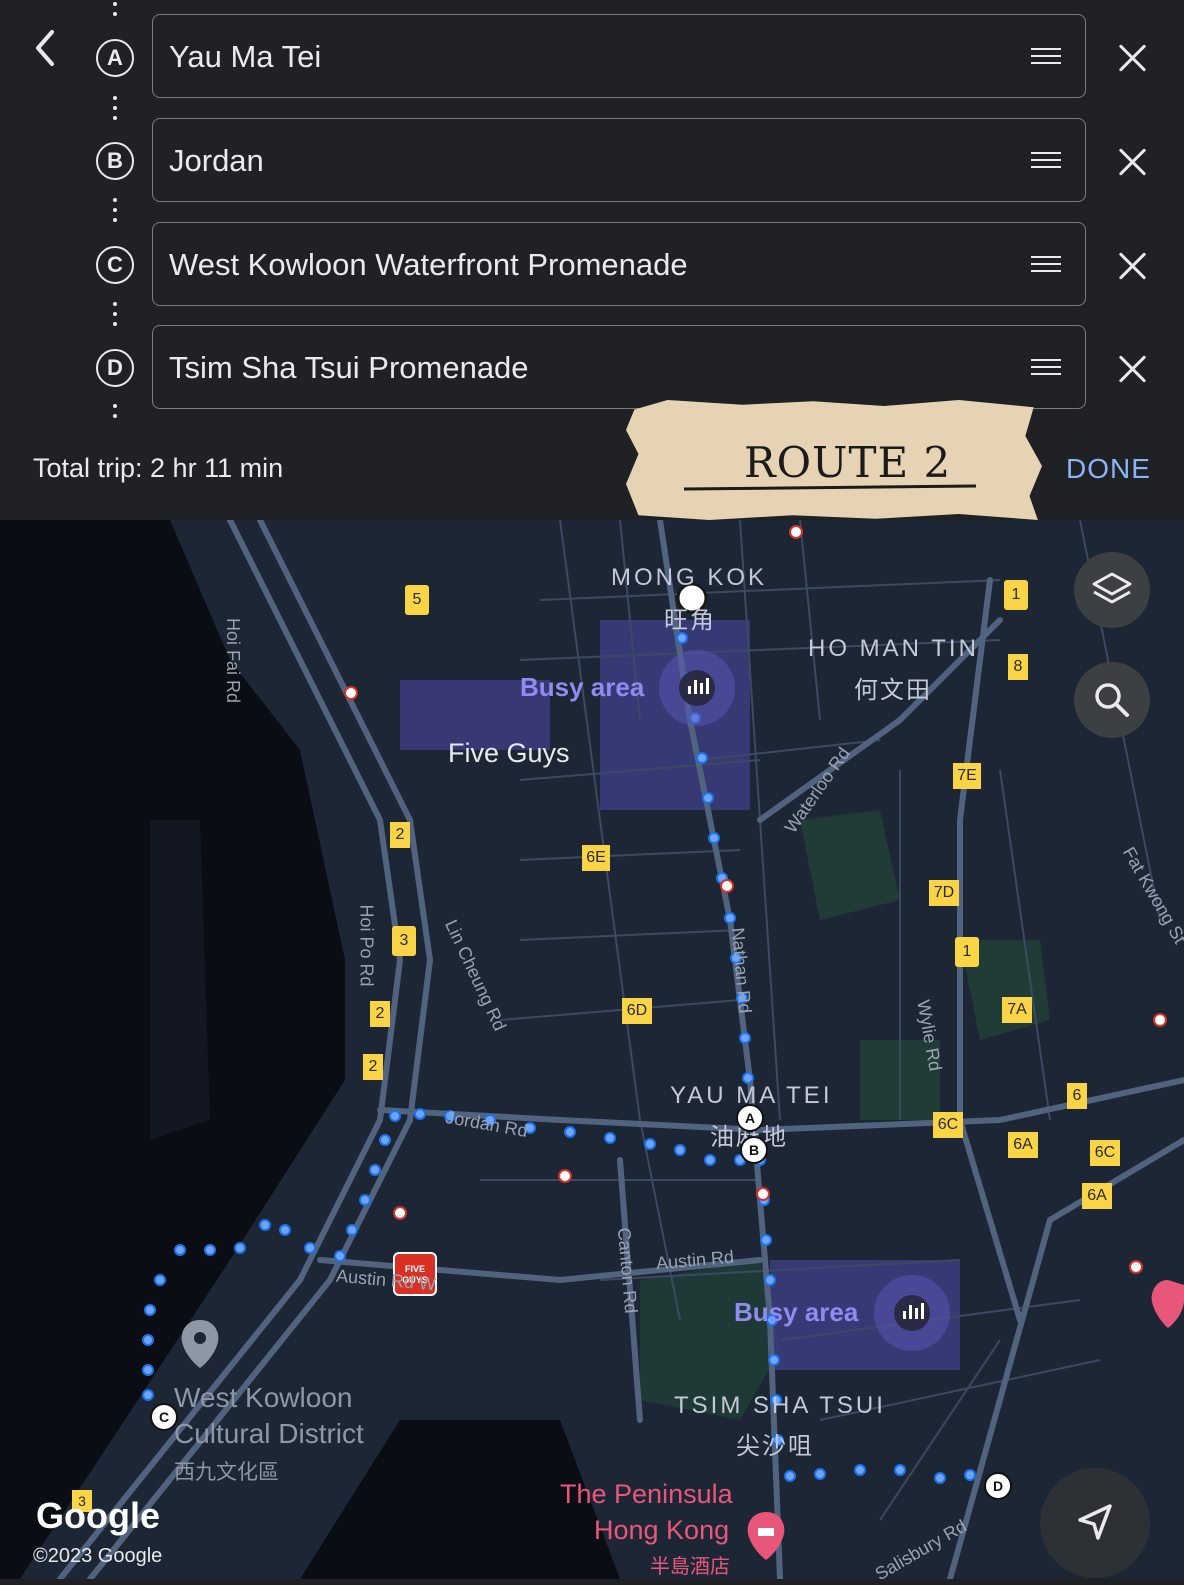 This screenshot has width=1184, height=1585. What do you see at coordinates (848, 462) in the screenshot?
I see `route-label-text: ROUTE 2` at bounding box center [848, 462].